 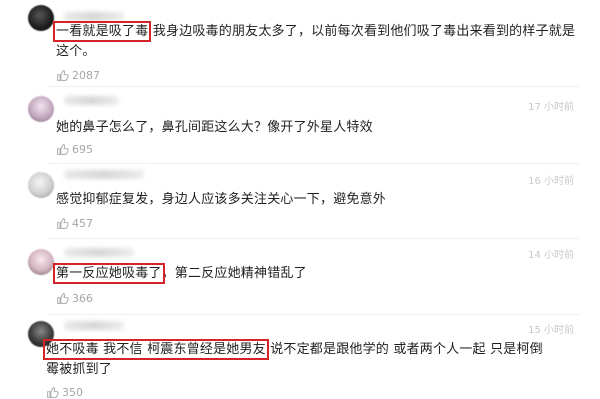 What do you see at coordinates (214, 127) in the screenshot?
I see `comment-rest: 她的鼻子怎么了，鼻孔间距这么大？像开了外星人特效` at bounding box center [214, 127].